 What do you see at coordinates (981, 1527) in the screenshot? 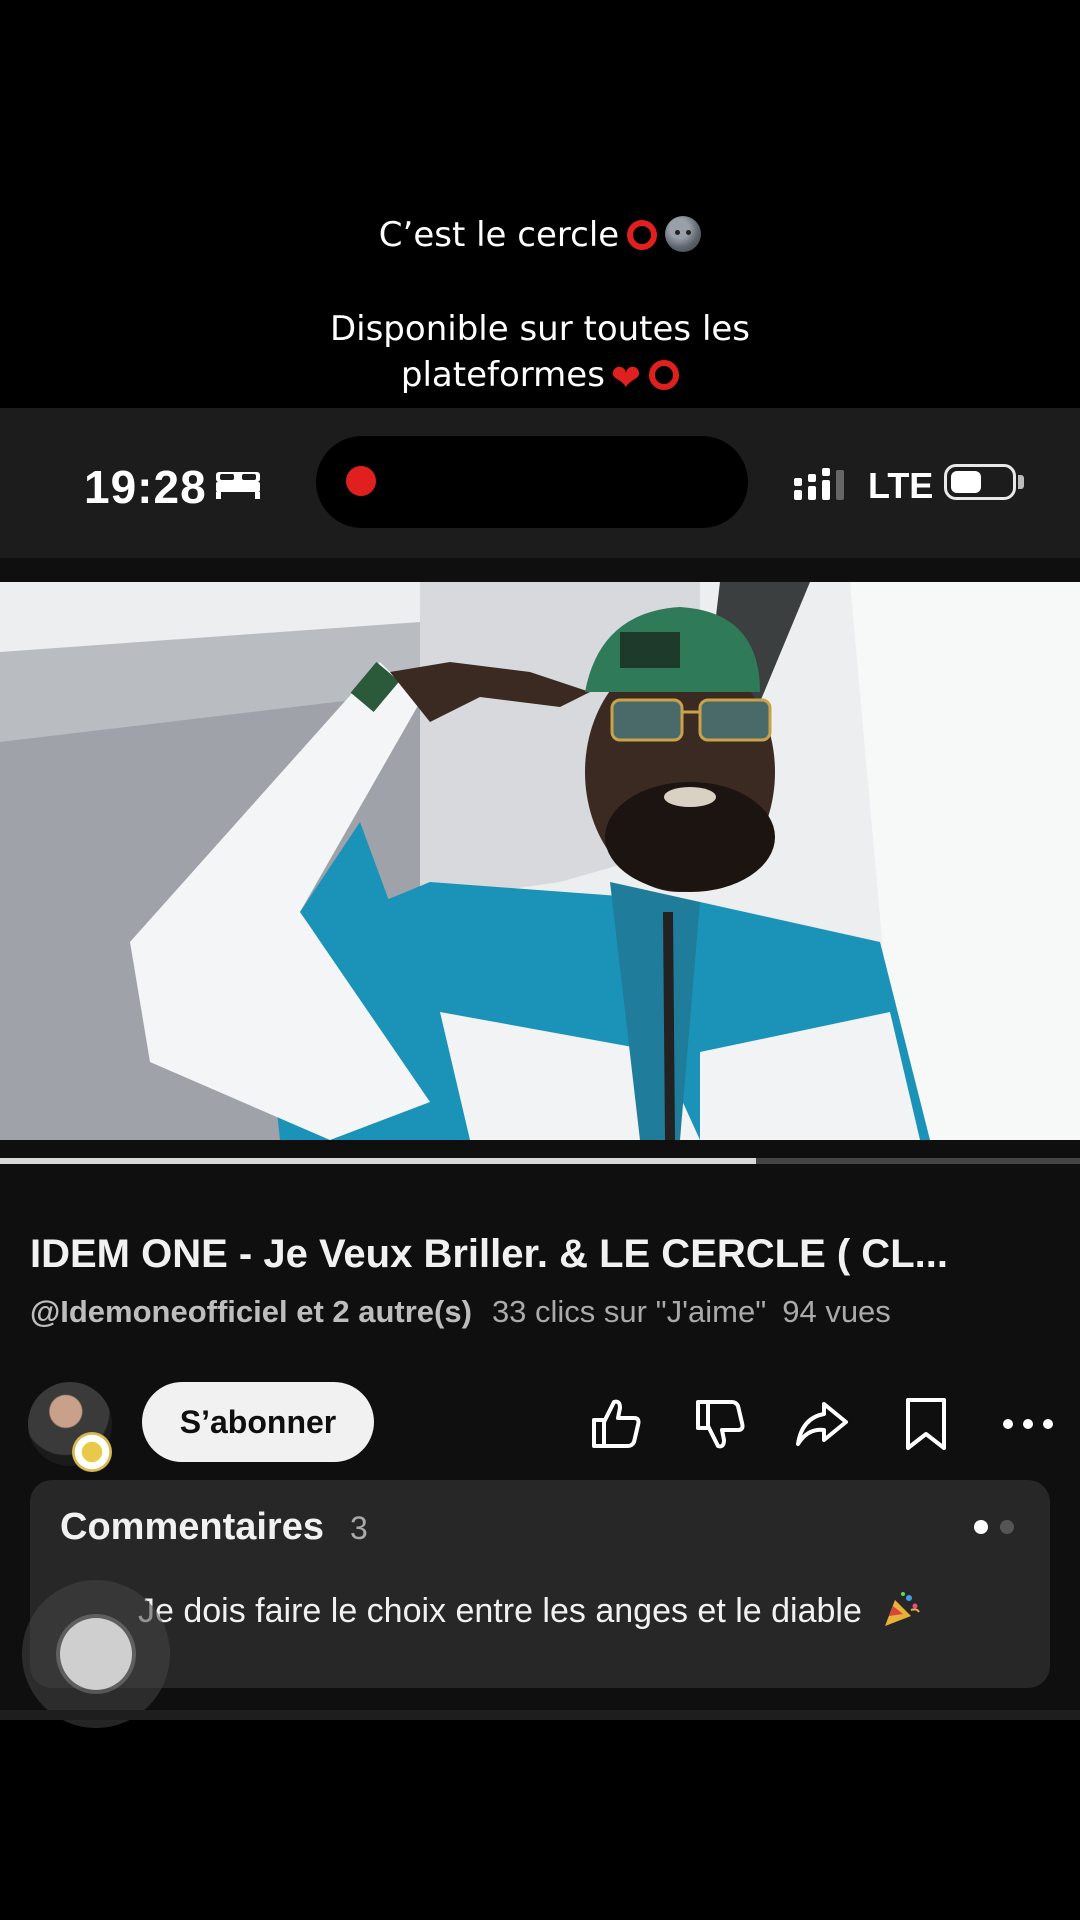
I see `pager-dot-active` at bounding box center [981, 1527].